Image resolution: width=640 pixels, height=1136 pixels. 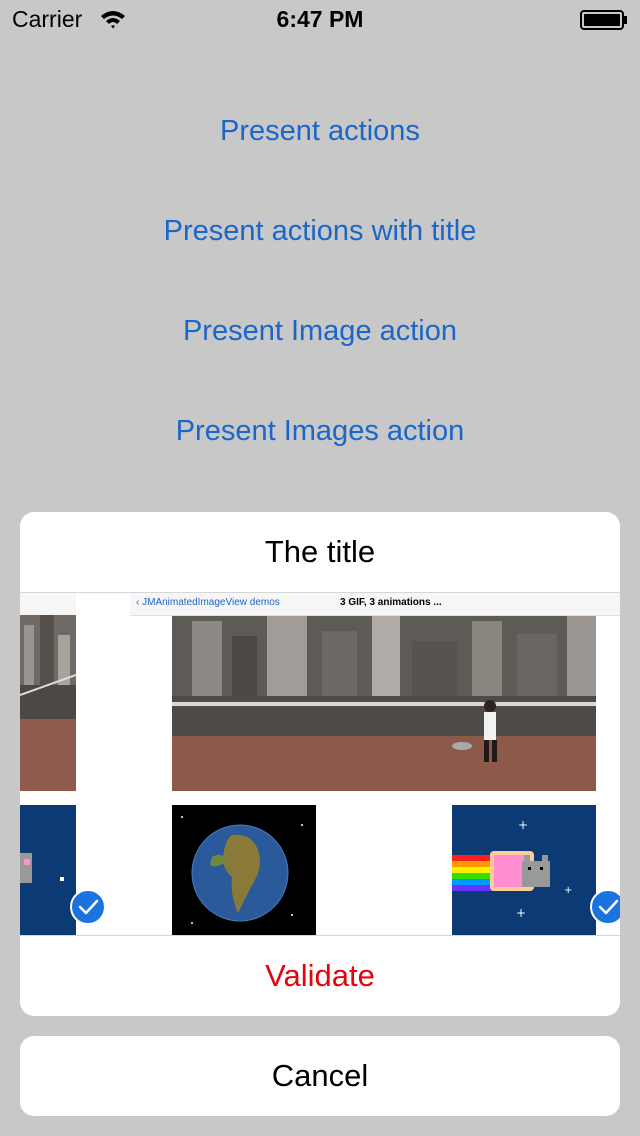 I want to click on city-rooftop-image, so click(x=384, y=703).